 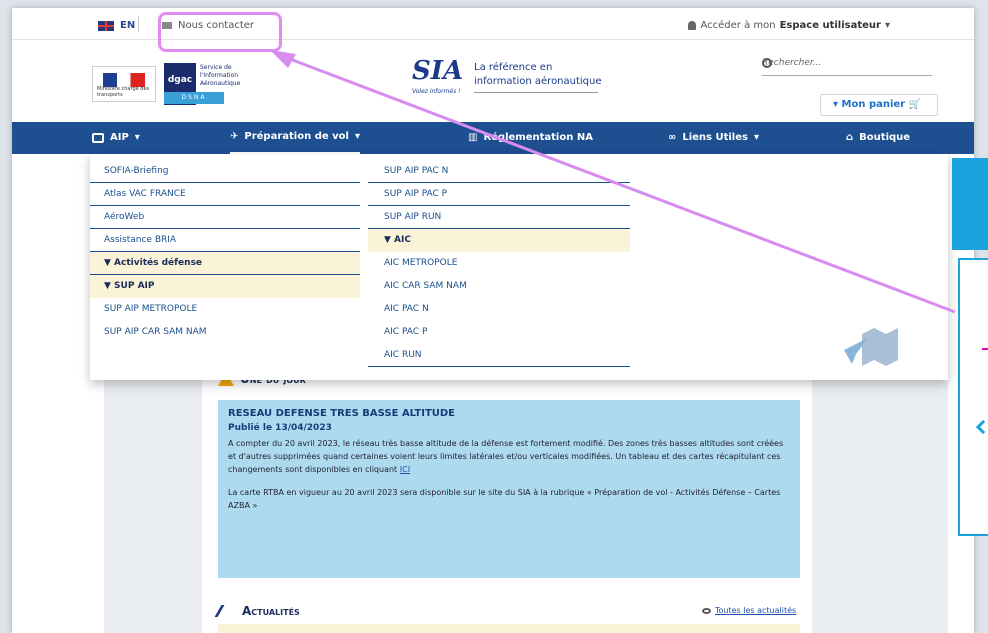 I want to click on sia-tagline-2: information aéronautique, so click(x=538, y=81).